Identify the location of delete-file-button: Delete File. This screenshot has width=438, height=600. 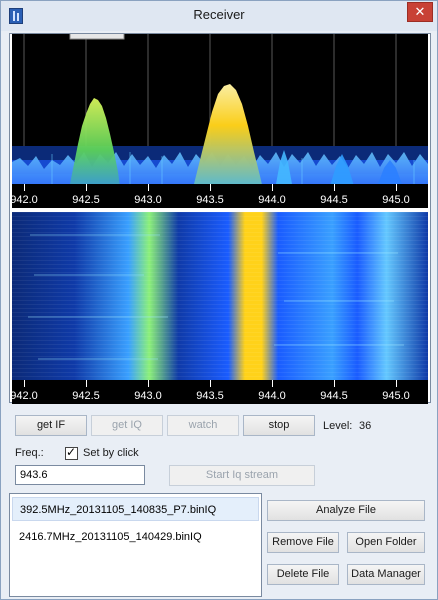
(303, 574).